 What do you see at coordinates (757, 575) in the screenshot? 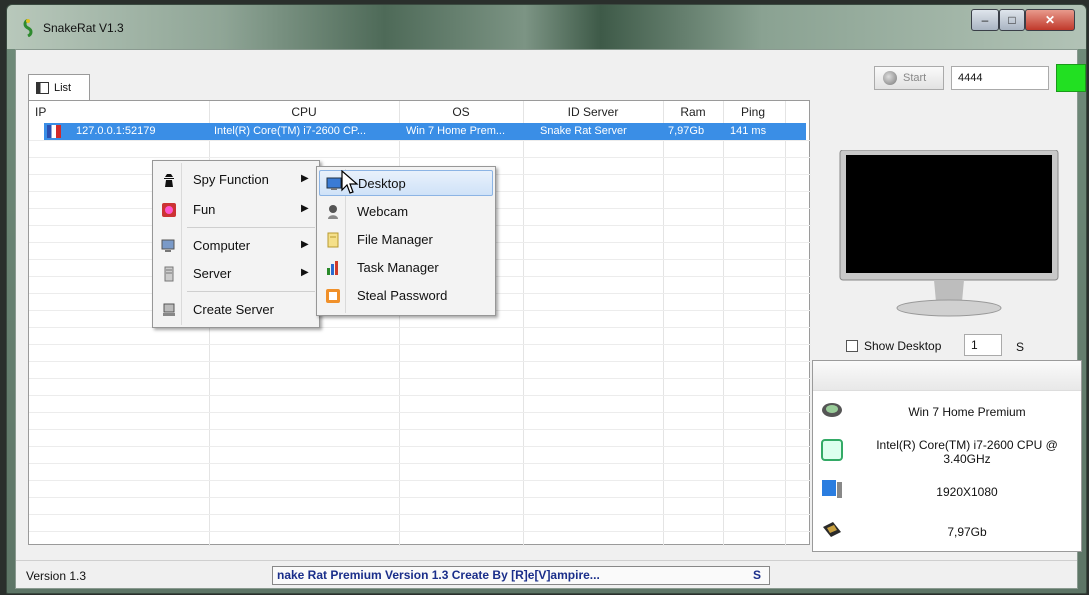
I see `marquee-tail: S` at bounding box center [757, 575].